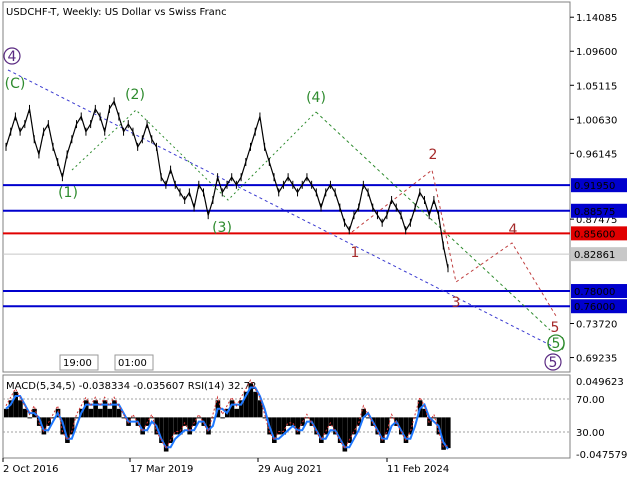 The width and height of the screenshot is (640, 480). What do you see at coordinates (596, 325) in the screenshot?
I see `price-tick-label: 0.73720` at bounding box center [596, 325].